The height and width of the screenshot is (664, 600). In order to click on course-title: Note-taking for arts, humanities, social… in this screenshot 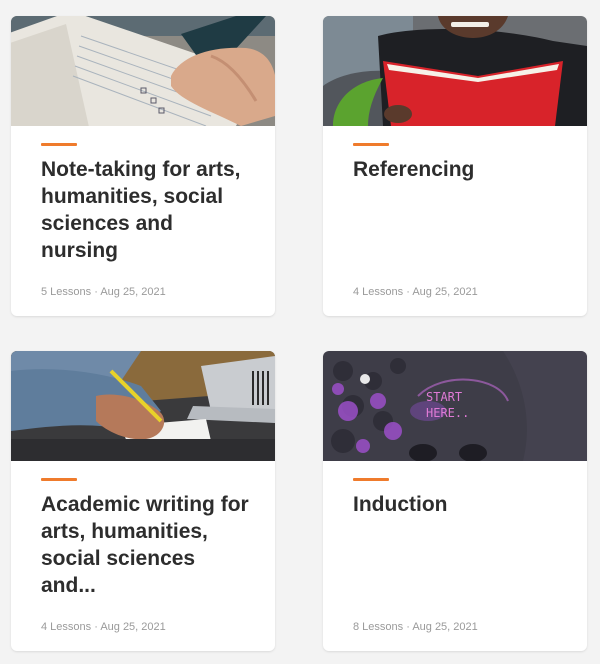, I will do `click(147, 210)`.